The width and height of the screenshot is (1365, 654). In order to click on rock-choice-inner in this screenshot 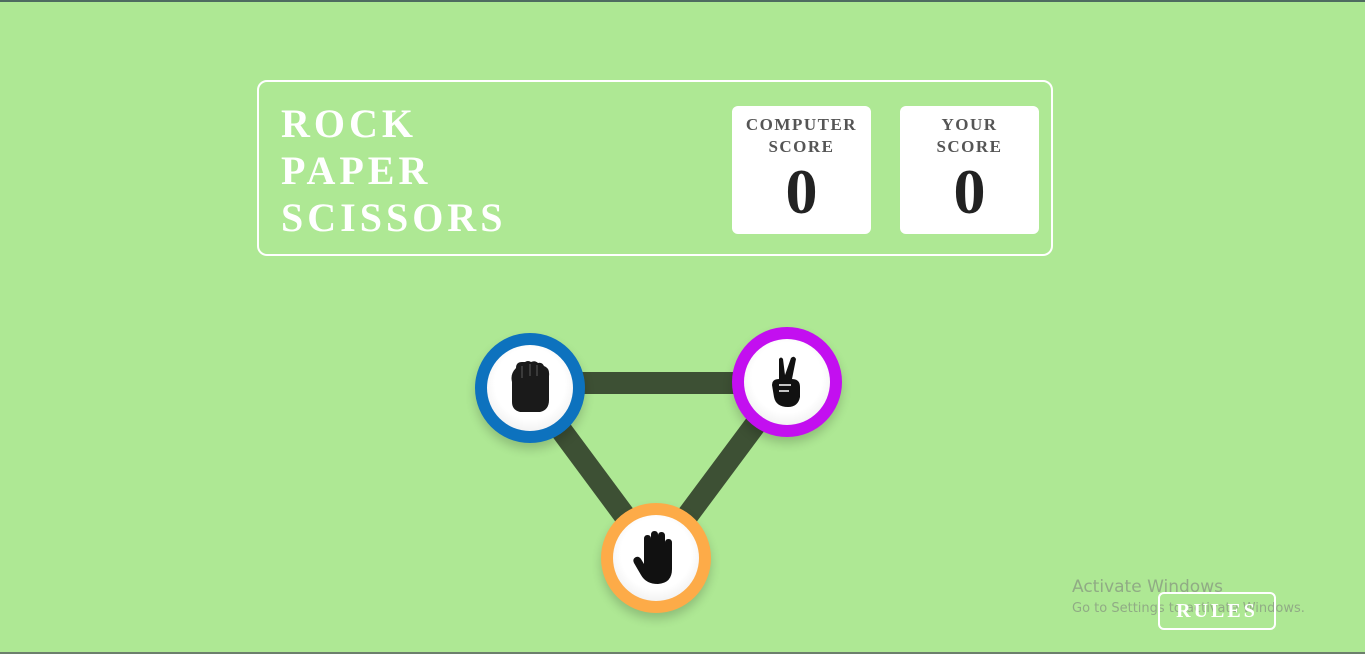, I will do `click(530, 388)`.